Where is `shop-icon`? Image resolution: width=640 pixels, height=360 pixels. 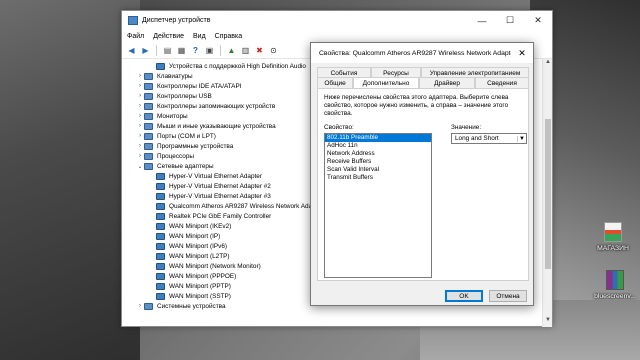 shop-icon is located at coordinates (613, 232).